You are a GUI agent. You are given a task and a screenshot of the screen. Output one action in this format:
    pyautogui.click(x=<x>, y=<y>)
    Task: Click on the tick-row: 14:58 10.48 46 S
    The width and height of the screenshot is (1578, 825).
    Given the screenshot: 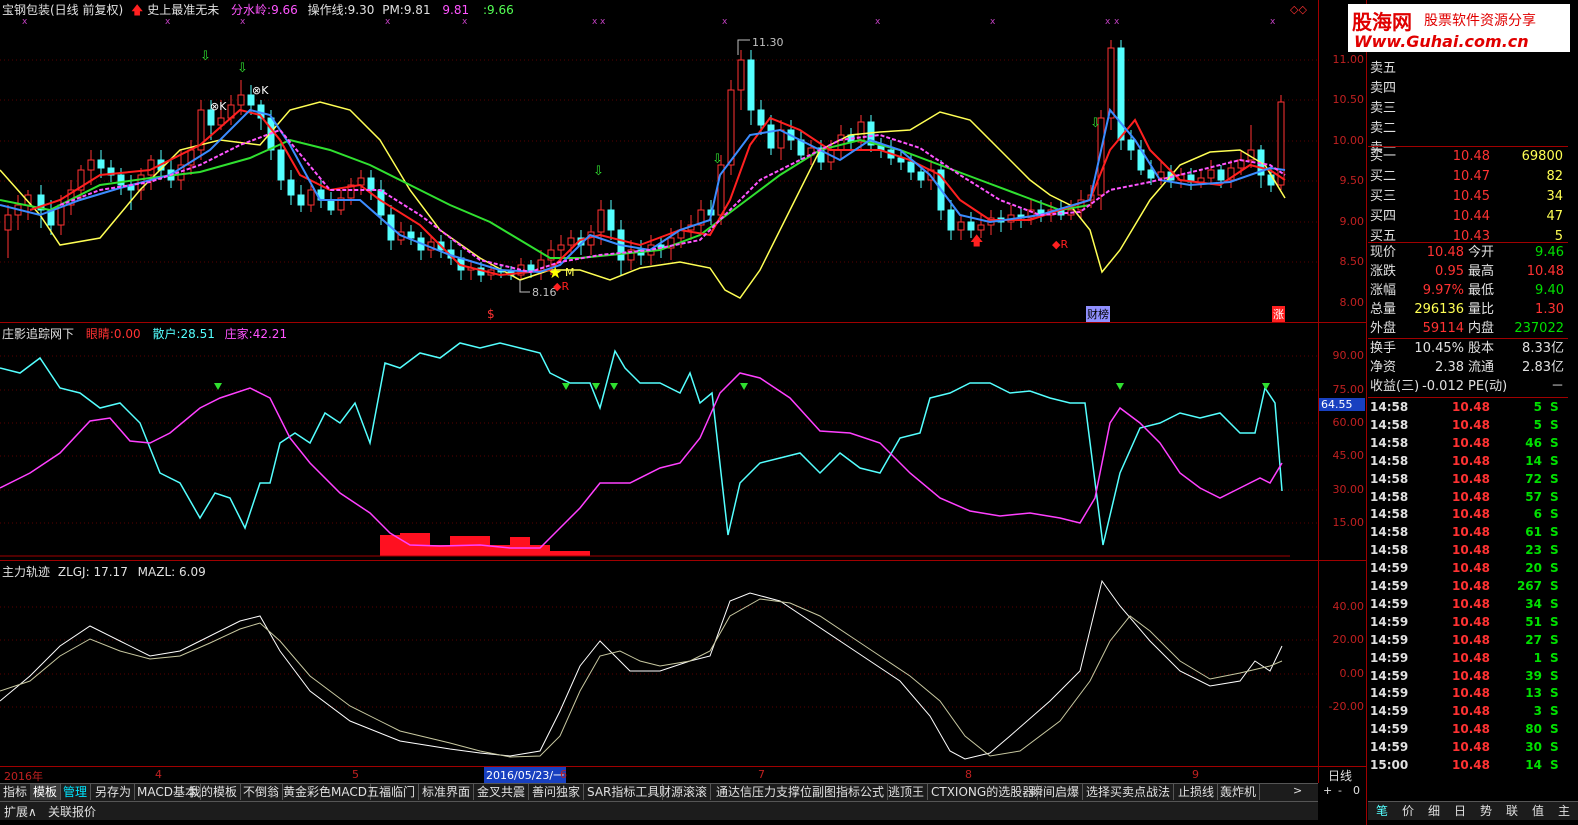 What is the action you would take?
    pyautogui.click(x=1468, y=443)
    